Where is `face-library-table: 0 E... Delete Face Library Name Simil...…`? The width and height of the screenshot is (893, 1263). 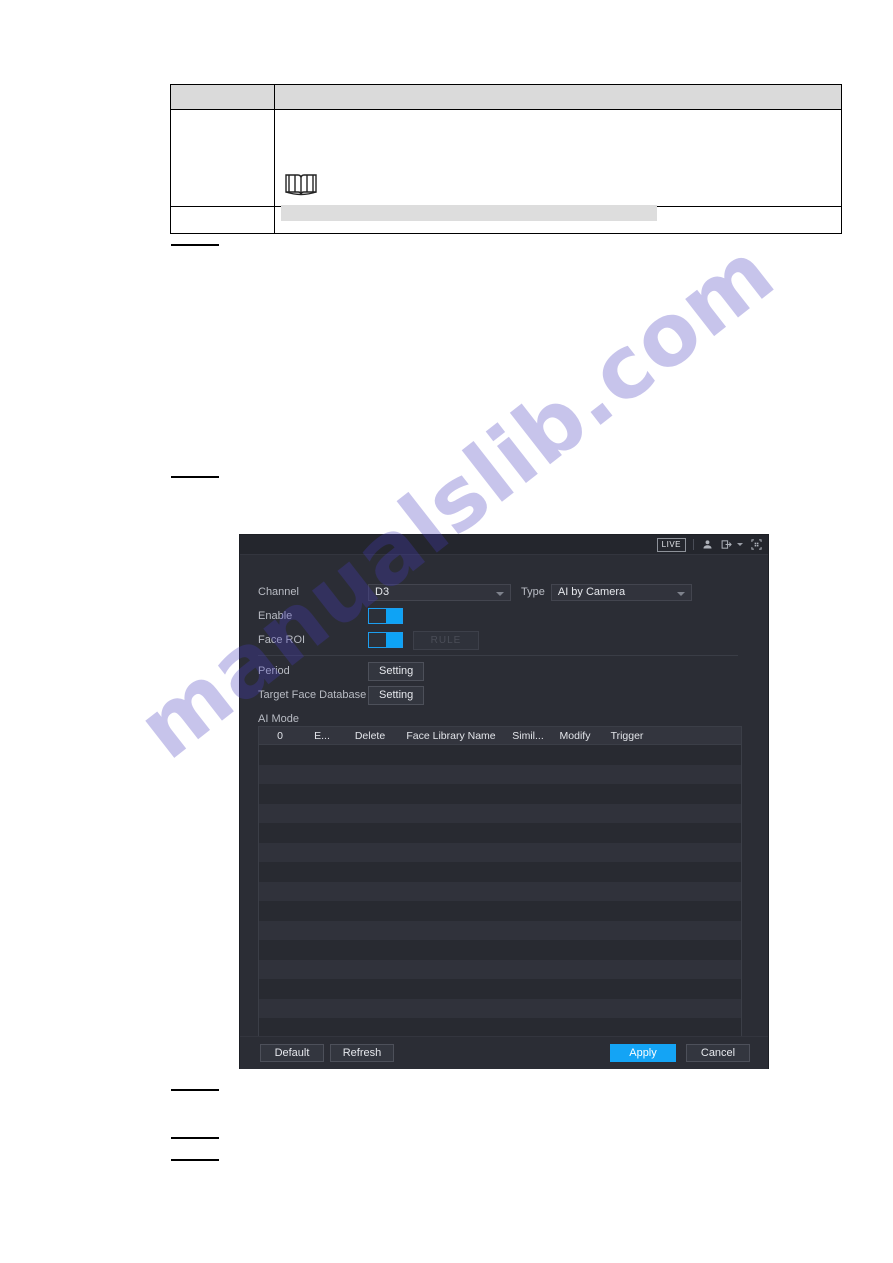
face-library-table: 0 E... Delete Face Library Name Simil...… is located at coordinates (500, 882).